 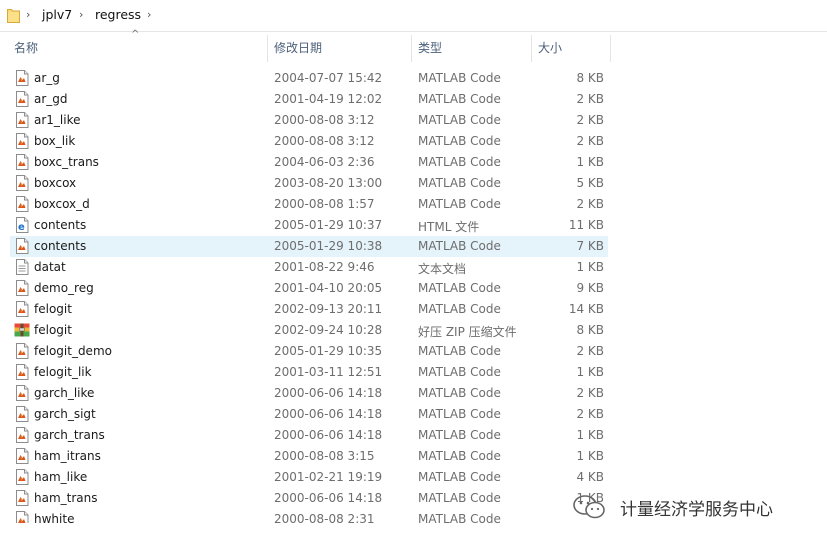 What do you see at coordinates (69, 435) in the screenshot?
I see `file-name: garch_trans` at bounding box center [69, 435].